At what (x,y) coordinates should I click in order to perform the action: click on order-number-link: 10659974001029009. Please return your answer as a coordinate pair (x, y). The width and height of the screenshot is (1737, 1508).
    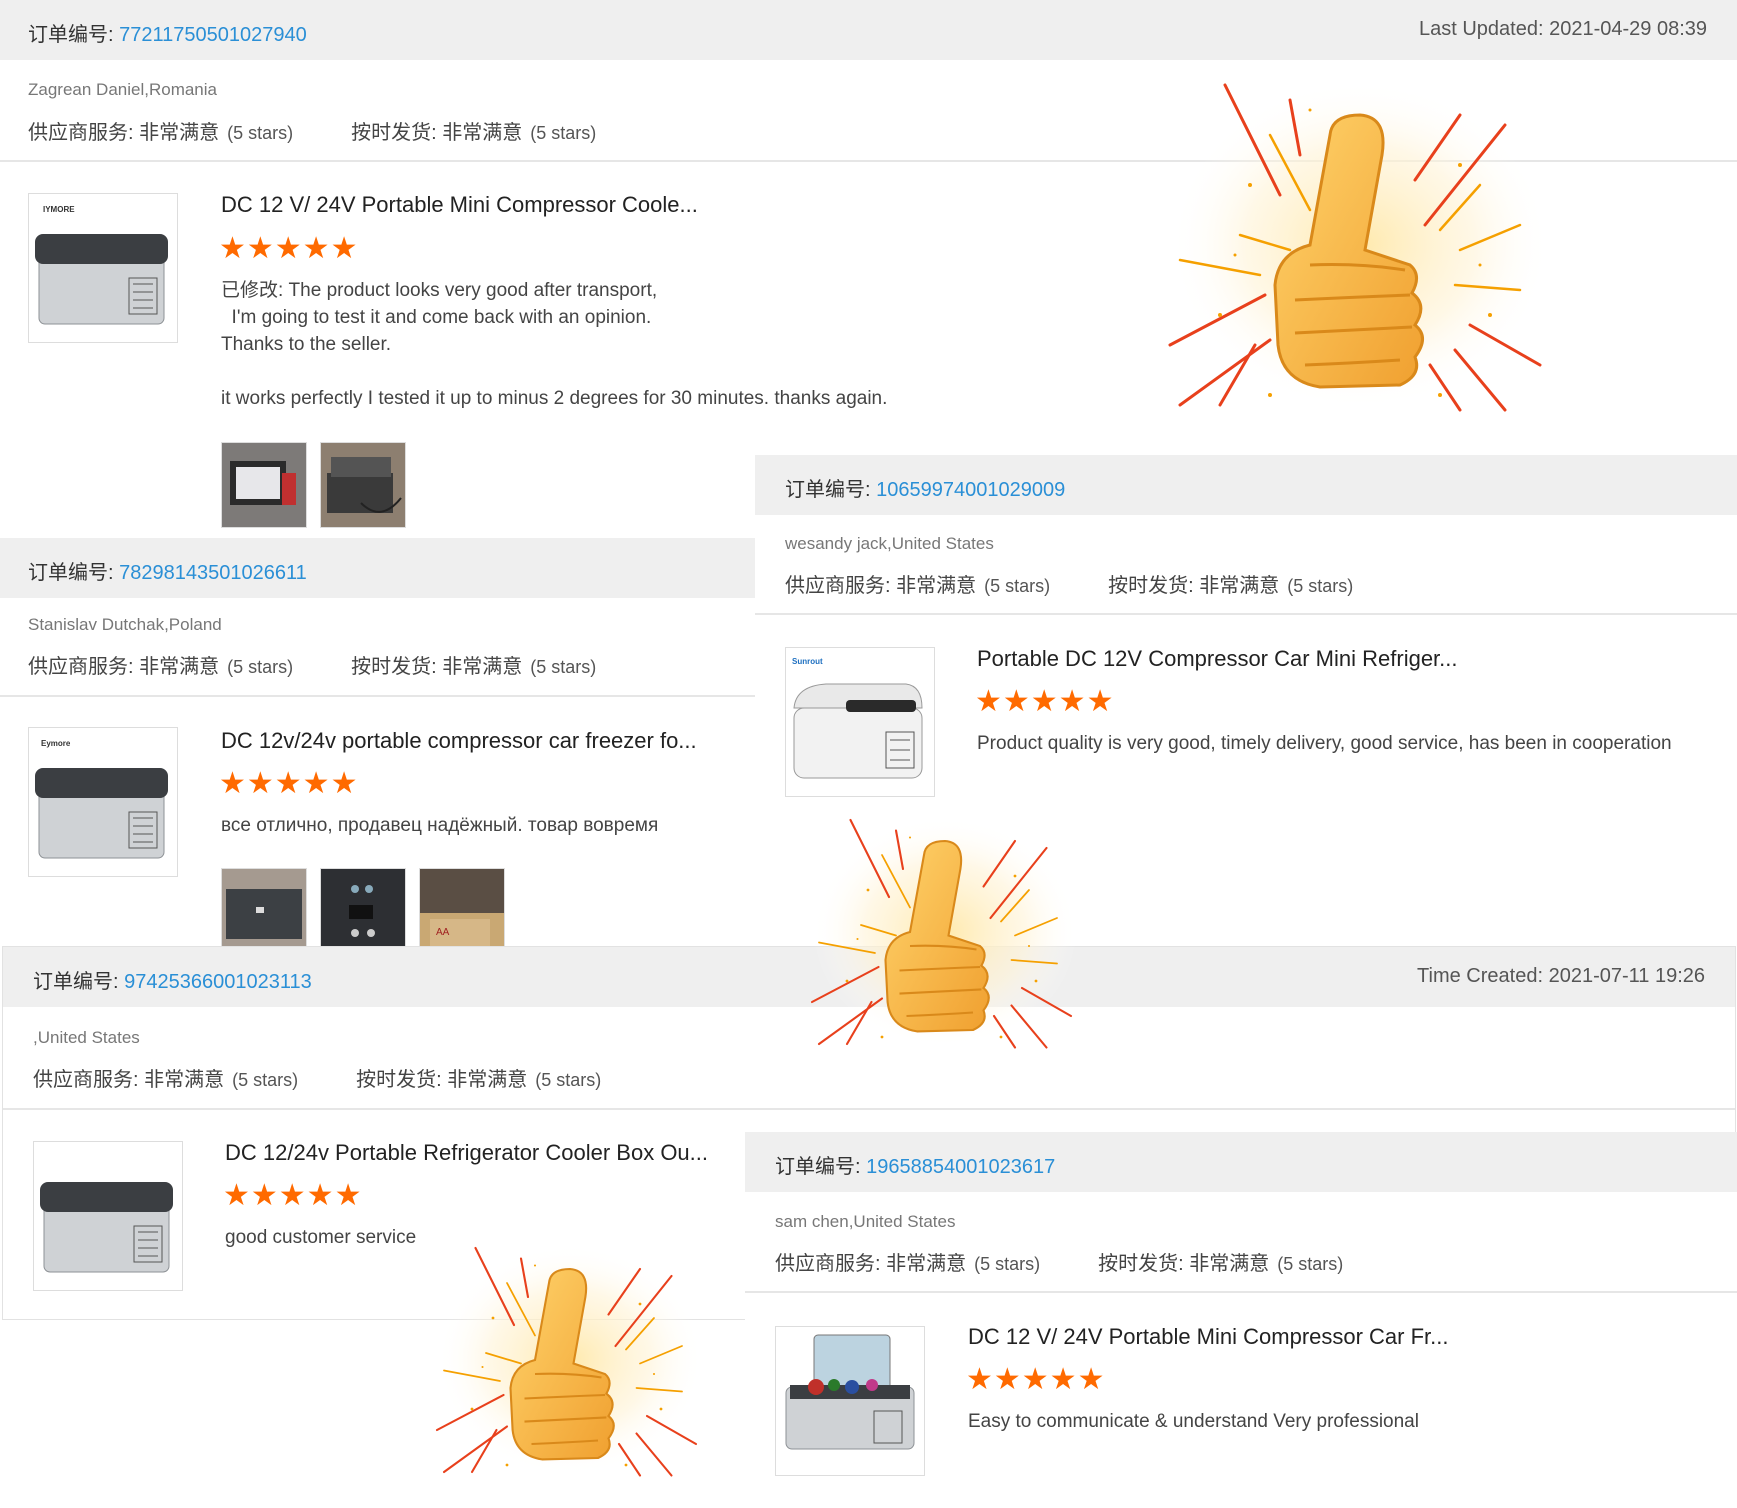
    Looking at the image, I should click on (970, 490).